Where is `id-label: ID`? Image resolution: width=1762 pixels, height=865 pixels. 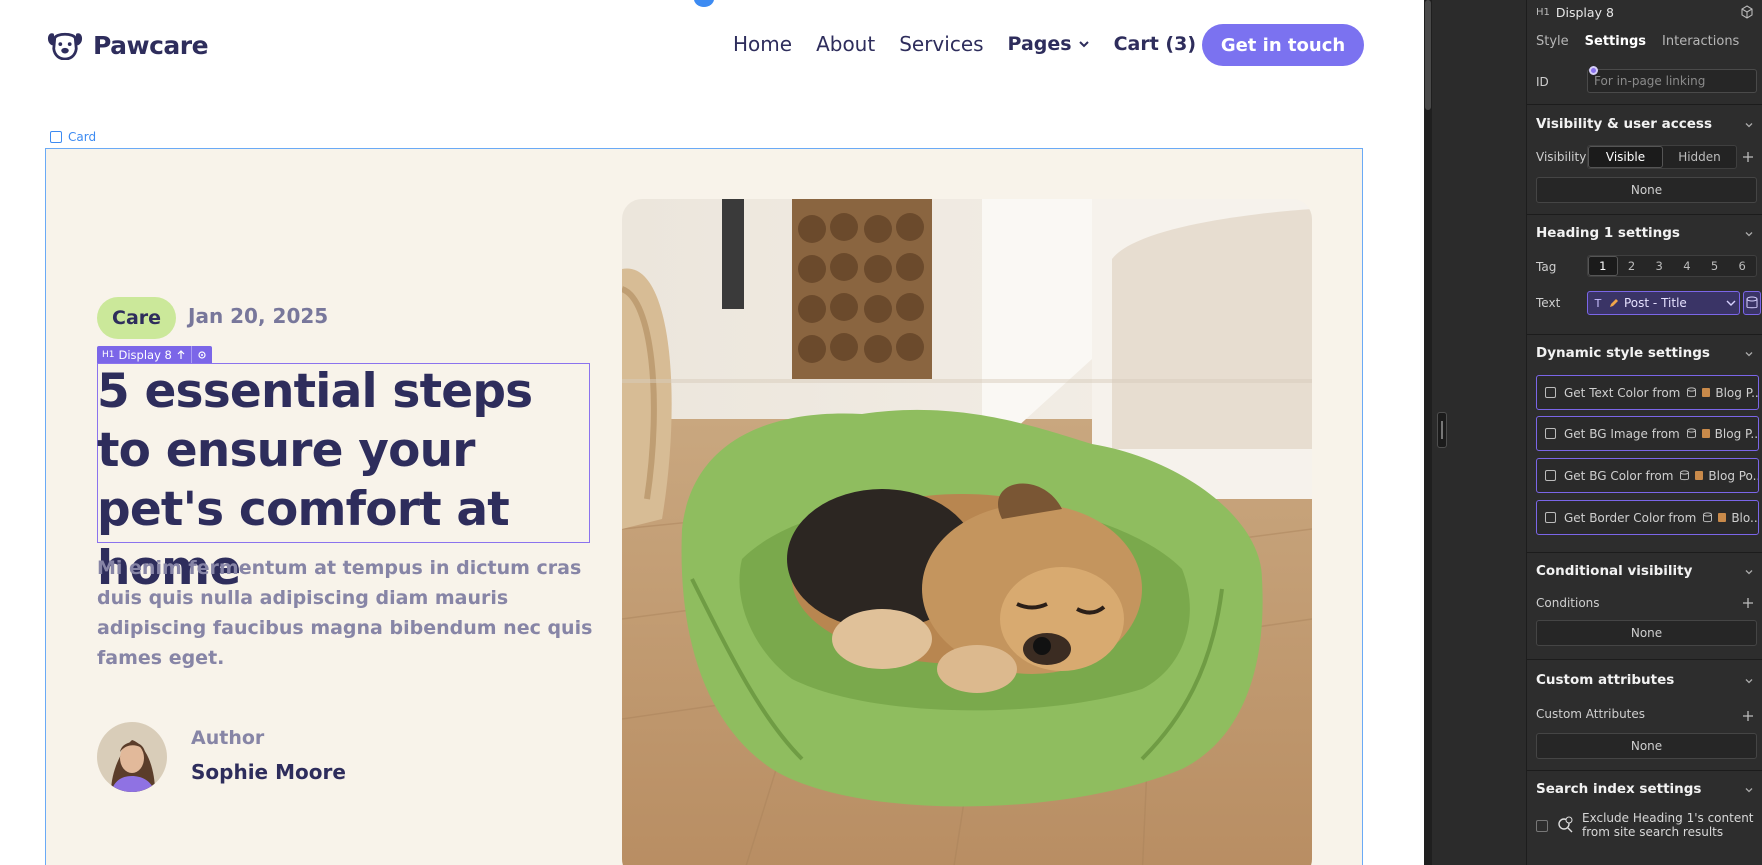 id-label: ID is located at coordinates (1542, 82).